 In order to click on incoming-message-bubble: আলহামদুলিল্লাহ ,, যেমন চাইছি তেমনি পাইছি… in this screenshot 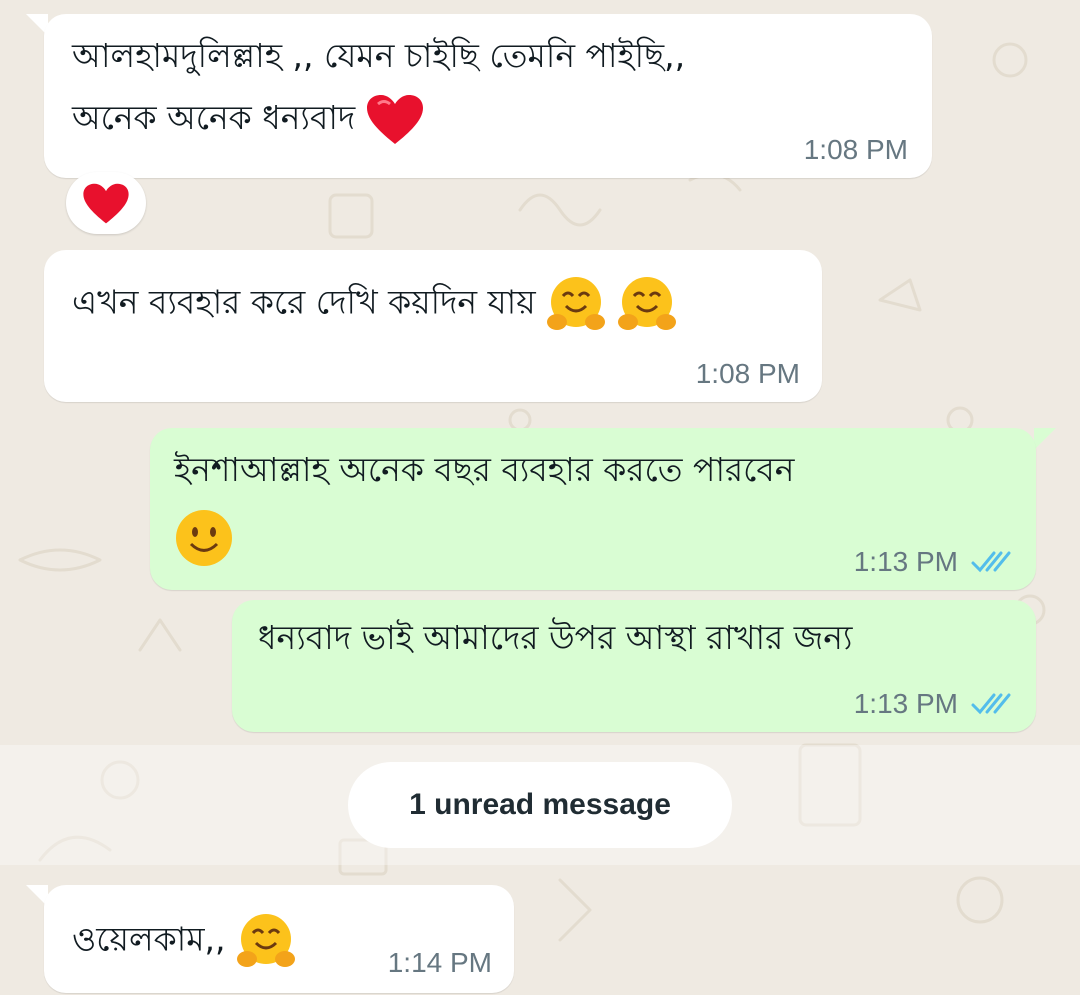, I will do `click(488, 96)`.